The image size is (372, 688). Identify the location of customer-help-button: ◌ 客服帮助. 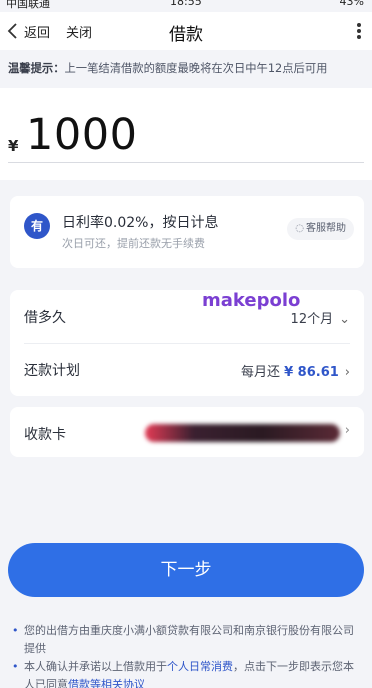
(320, 229).